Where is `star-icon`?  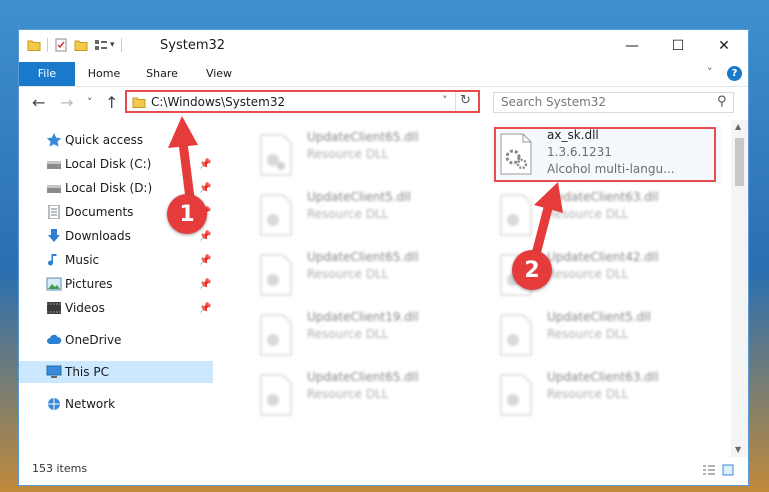 star-icon is located at coordinates (54, 140).